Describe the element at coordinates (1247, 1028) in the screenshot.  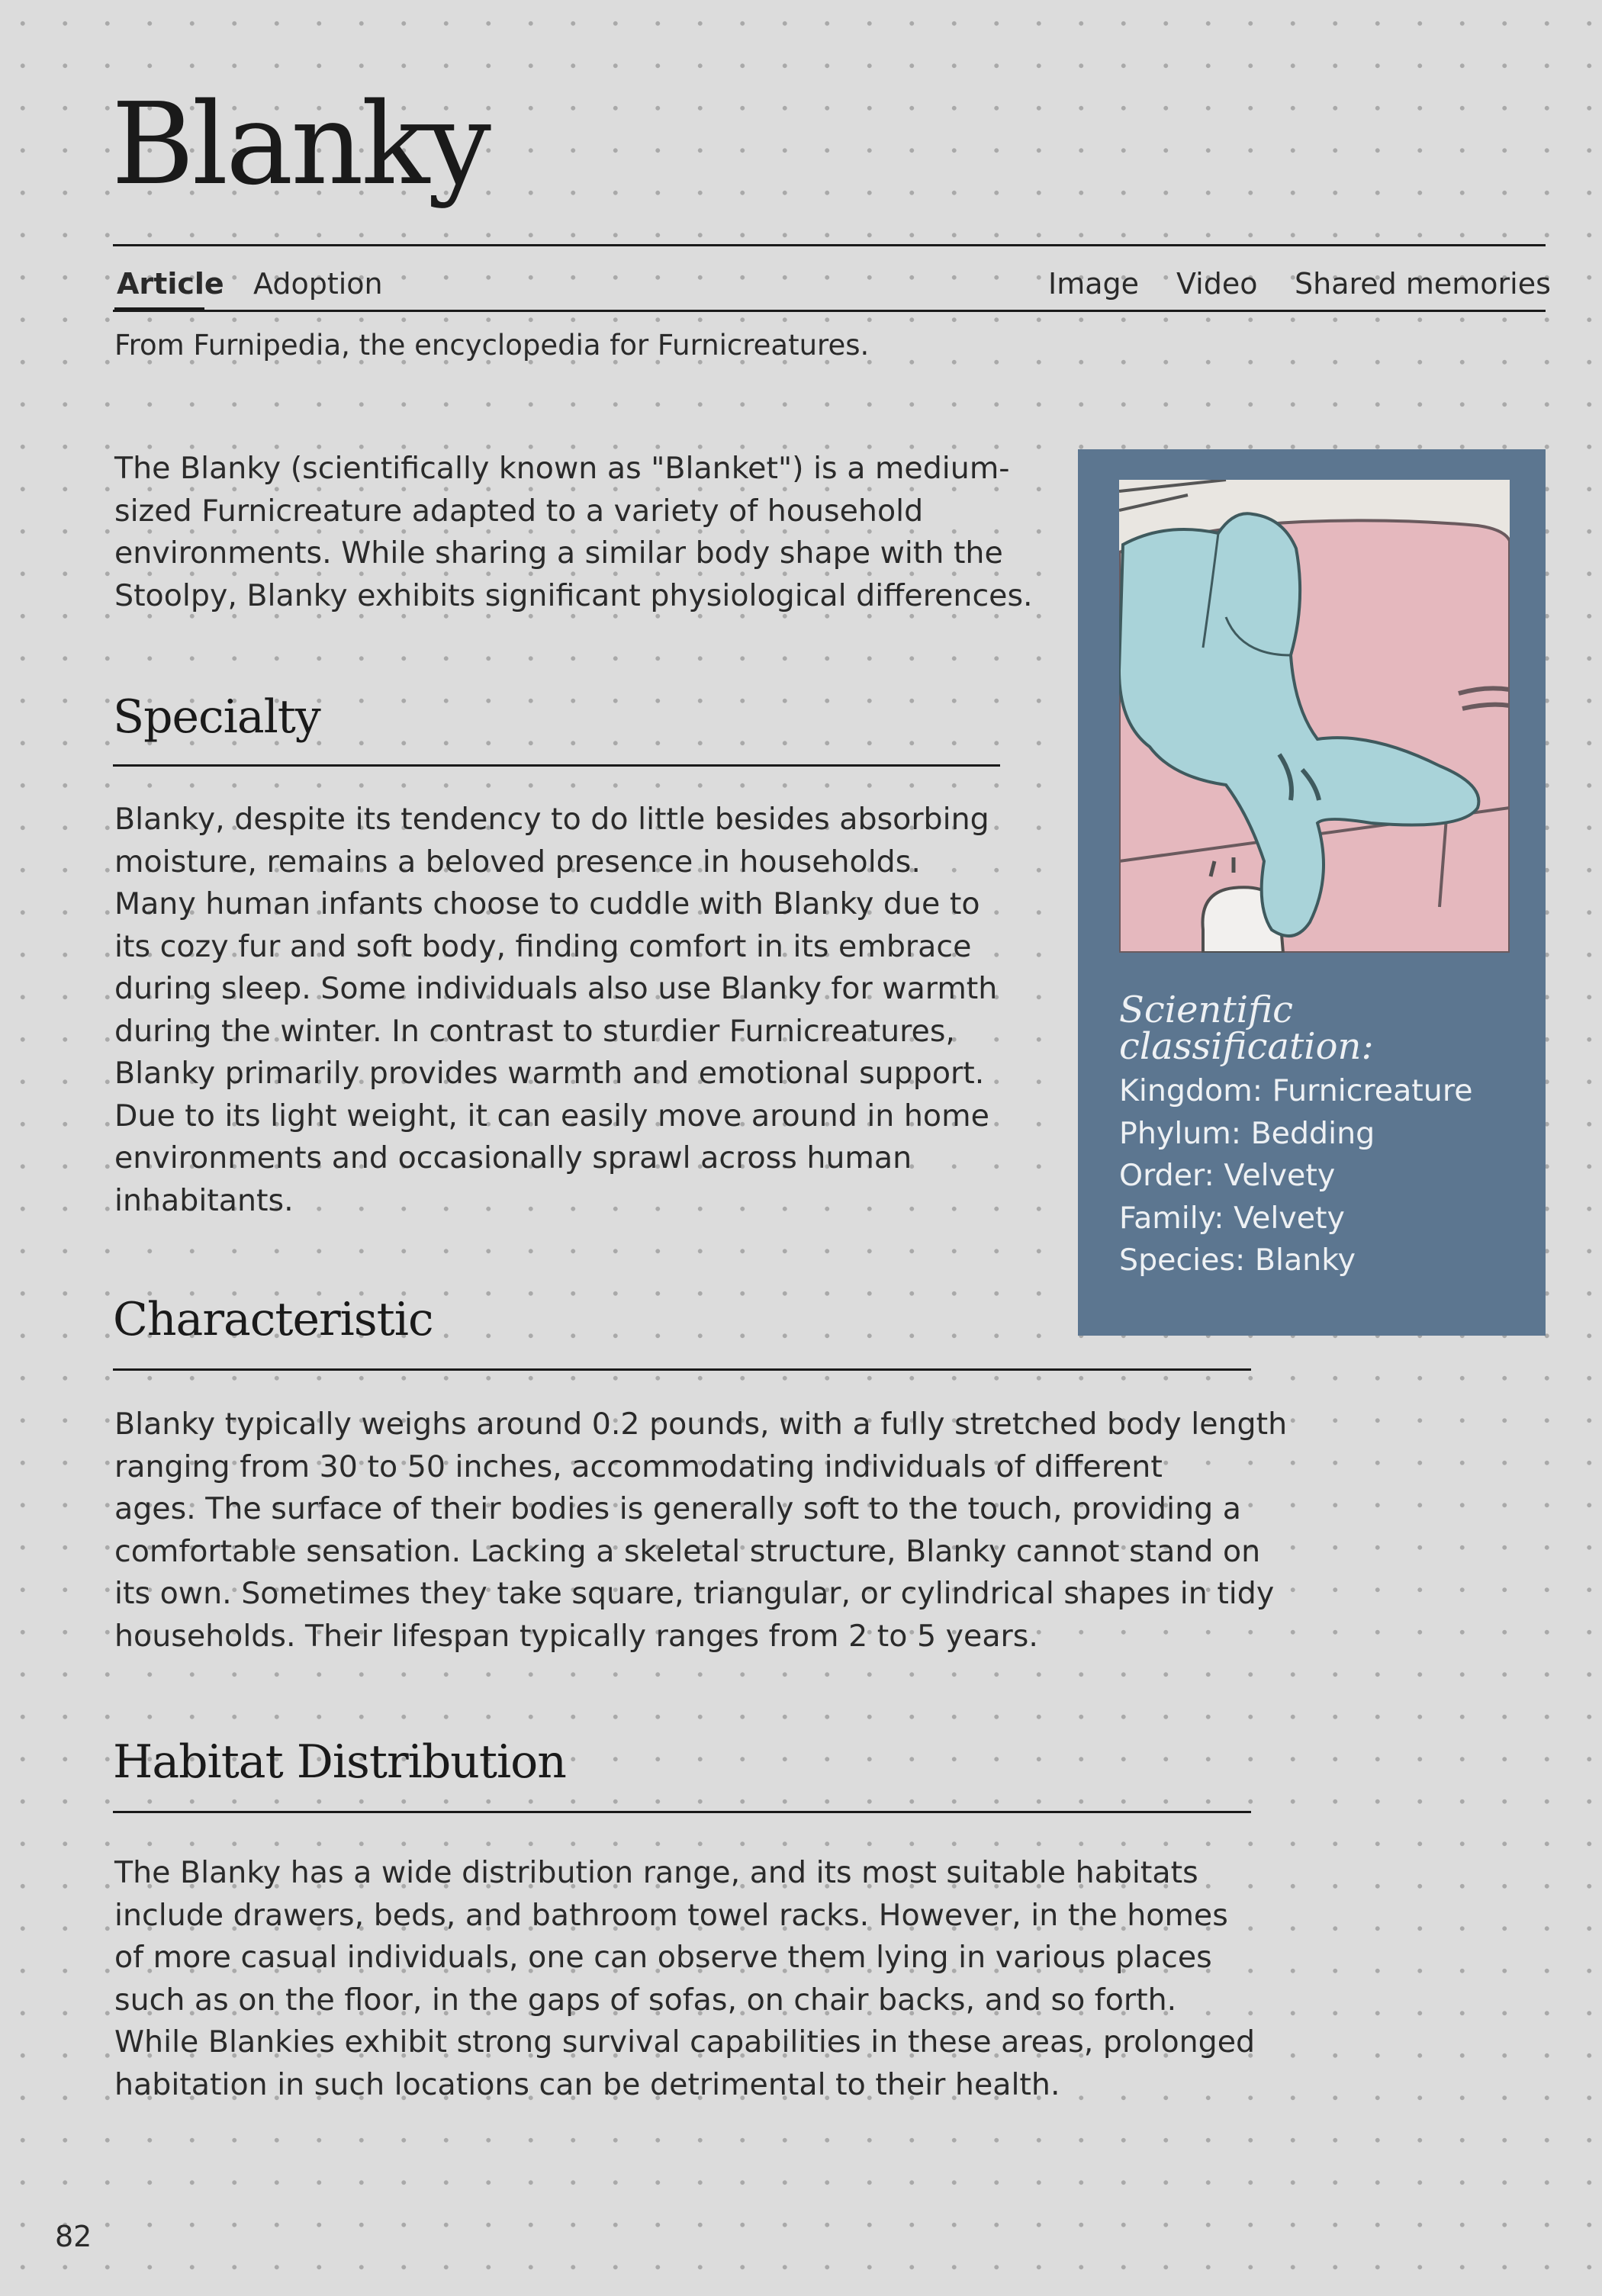
I see `classification-heading: Scientific classification:` at that location.